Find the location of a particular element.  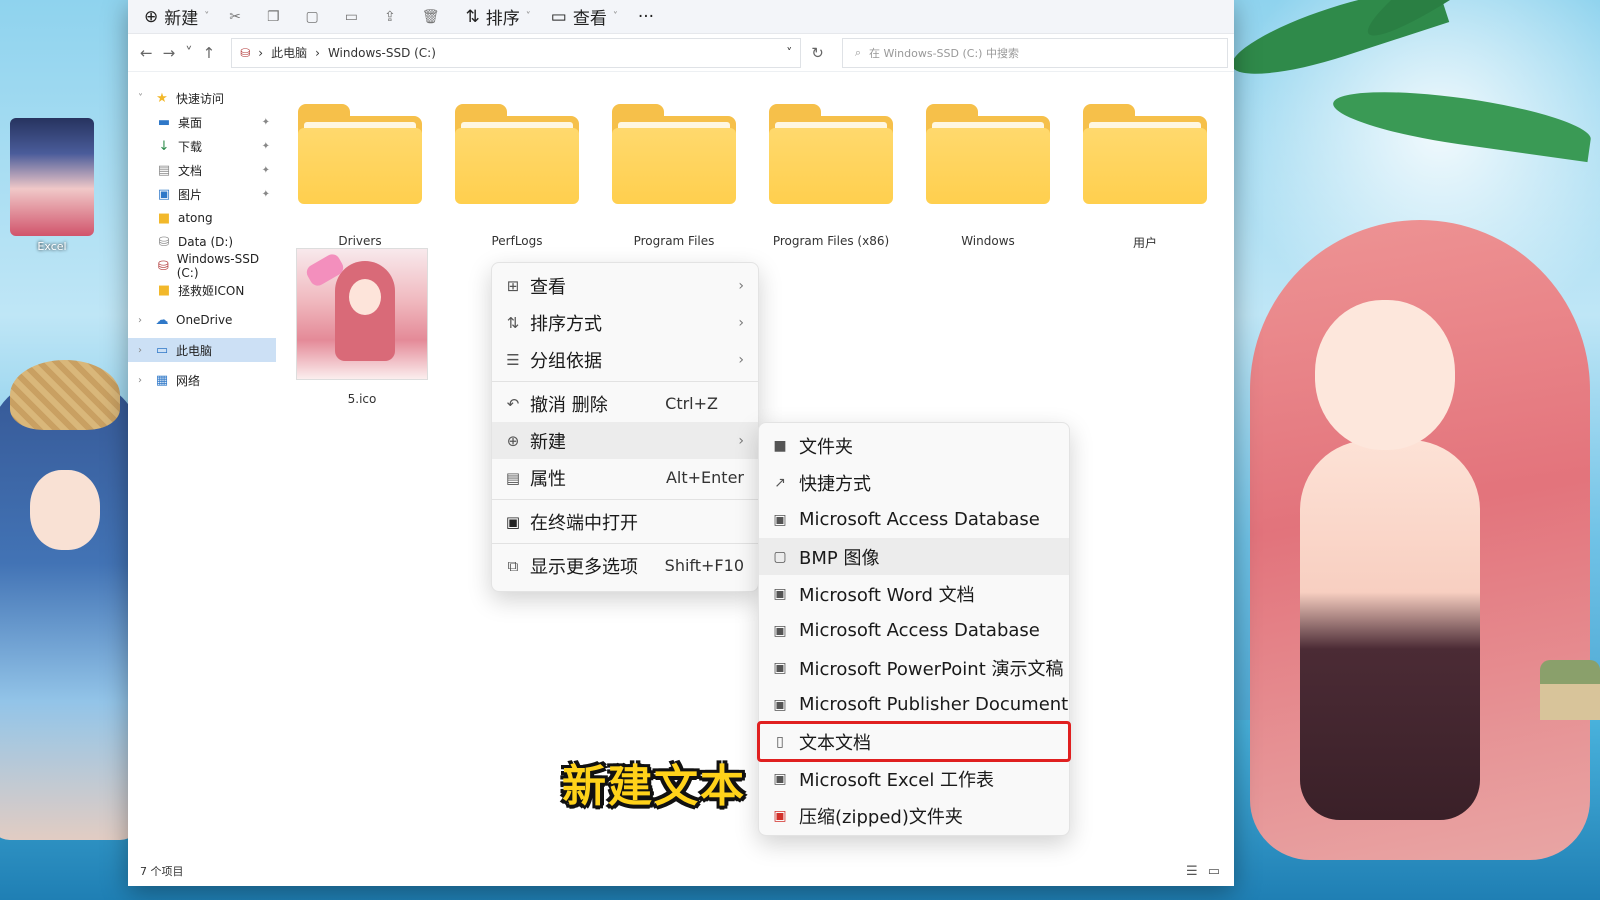

tiles-view-icon: ▭ is located at coordinates (1214, 871).